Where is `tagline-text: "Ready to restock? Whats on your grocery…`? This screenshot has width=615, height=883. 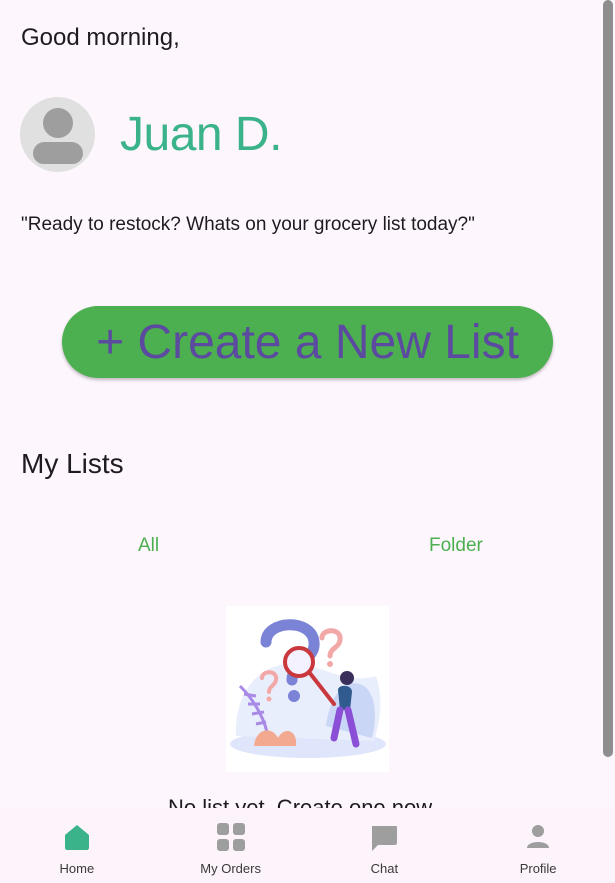 tagline-text: "Ready to restock? Whats on your grocery… is located at coordinates (248, 224).